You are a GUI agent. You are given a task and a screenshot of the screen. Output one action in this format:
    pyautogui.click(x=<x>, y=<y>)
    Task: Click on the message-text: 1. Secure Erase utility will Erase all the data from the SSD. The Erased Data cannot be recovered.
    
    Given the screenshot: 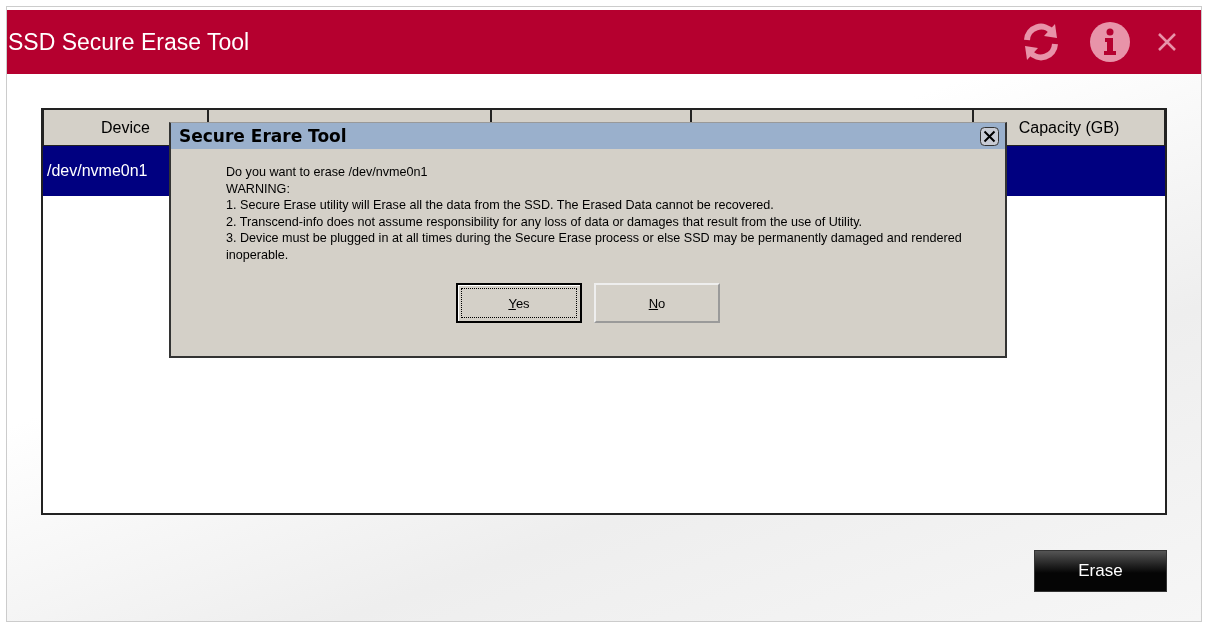 What is the action you would take?
    pyautogui.click(x=500, y=205)
    